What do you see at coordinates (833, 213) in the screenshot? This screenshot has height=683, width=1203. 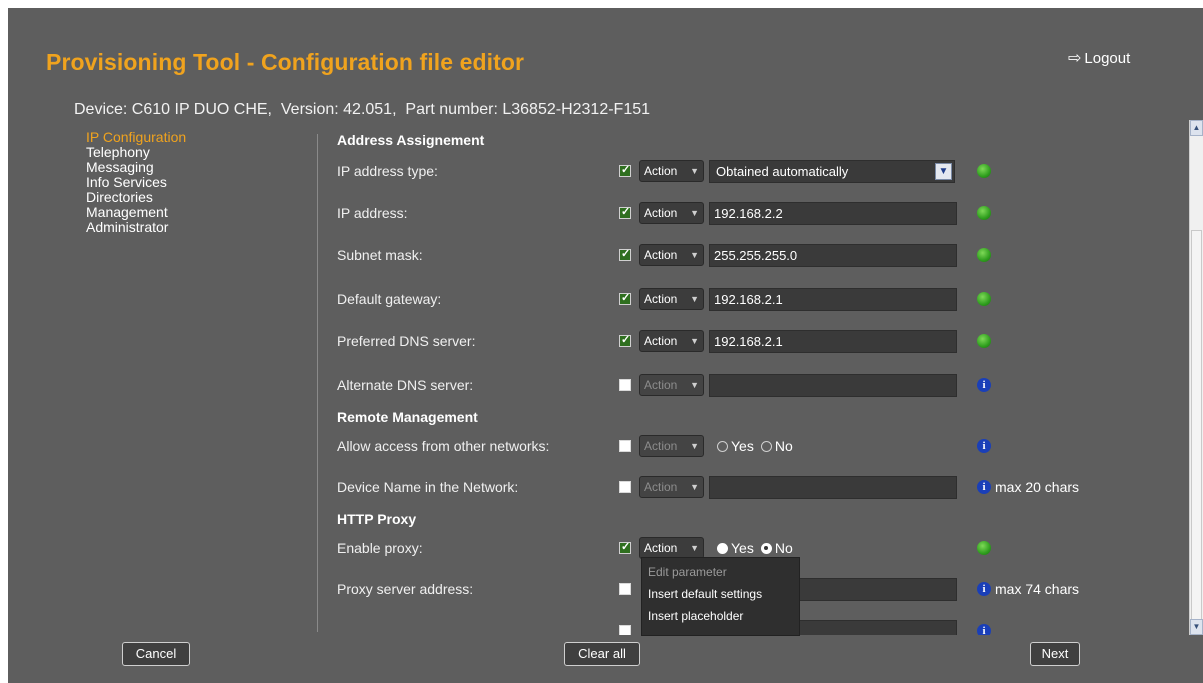 I see `ip-address-input: 192.168.2.2` at bounding box center [833, 213].